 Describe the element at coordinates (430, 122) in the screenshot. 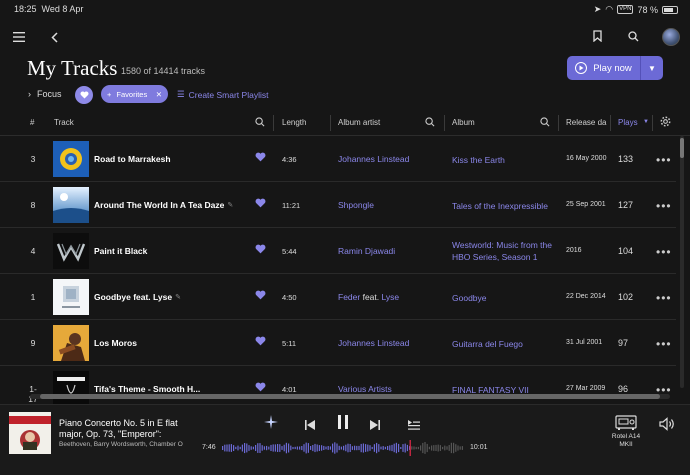

I see `album-artist-search-icon` at that location.